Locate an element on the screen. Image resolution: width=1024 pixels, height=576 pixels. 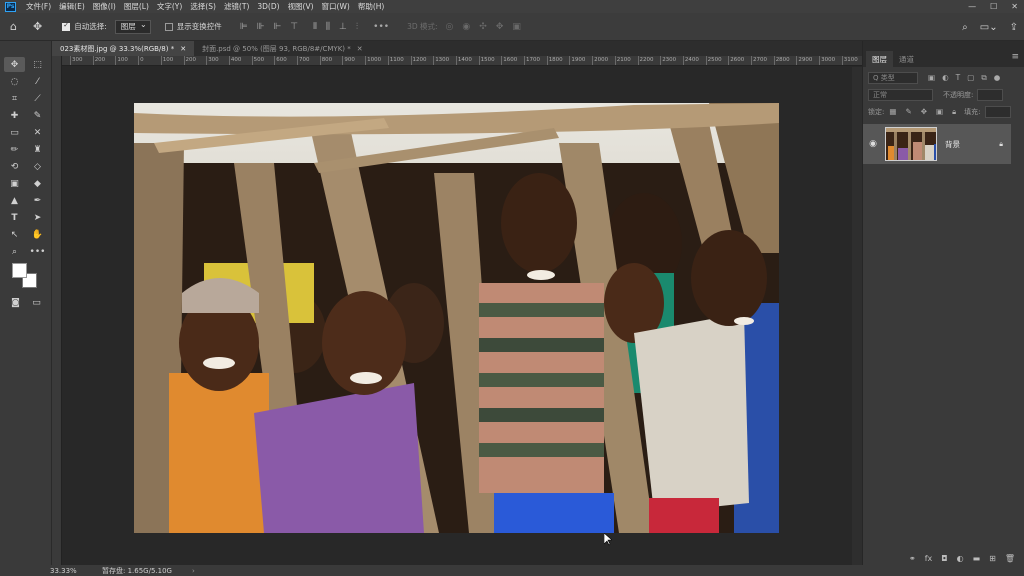
menu-3d: 3D(D) is located at coordinates (268, 6).